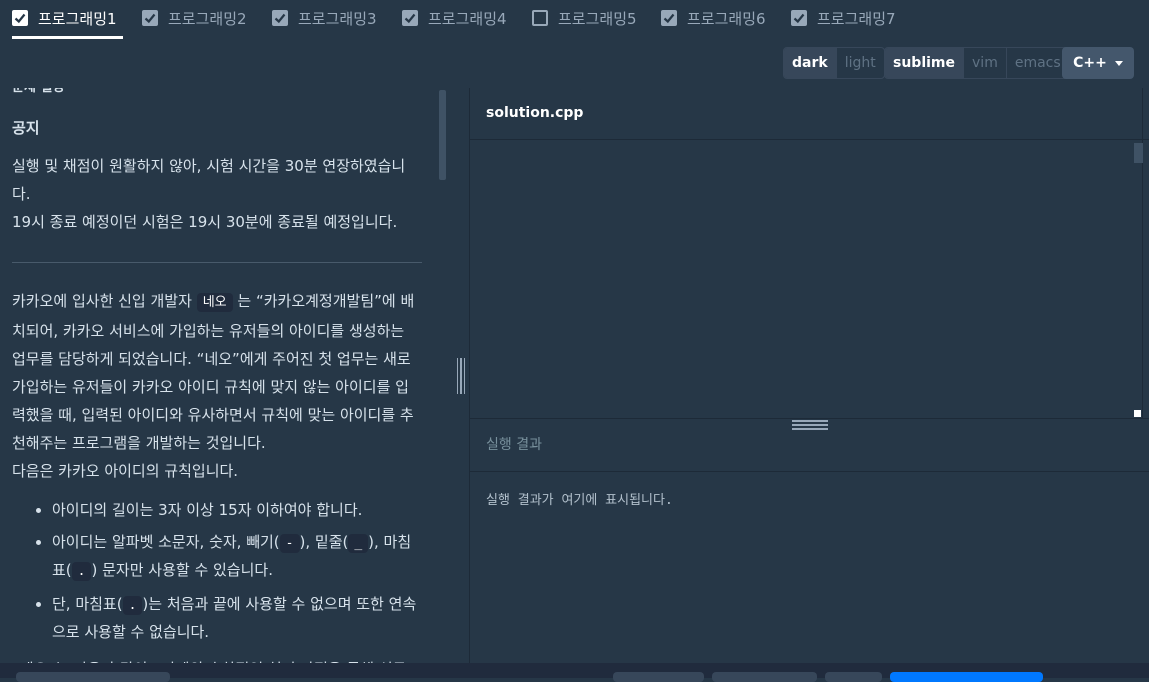 The width and height of the screenshot is (1149, 682). Describe the element at coordinates (1090, 63) in the screenshot. I see `language-label: C++` at that location.